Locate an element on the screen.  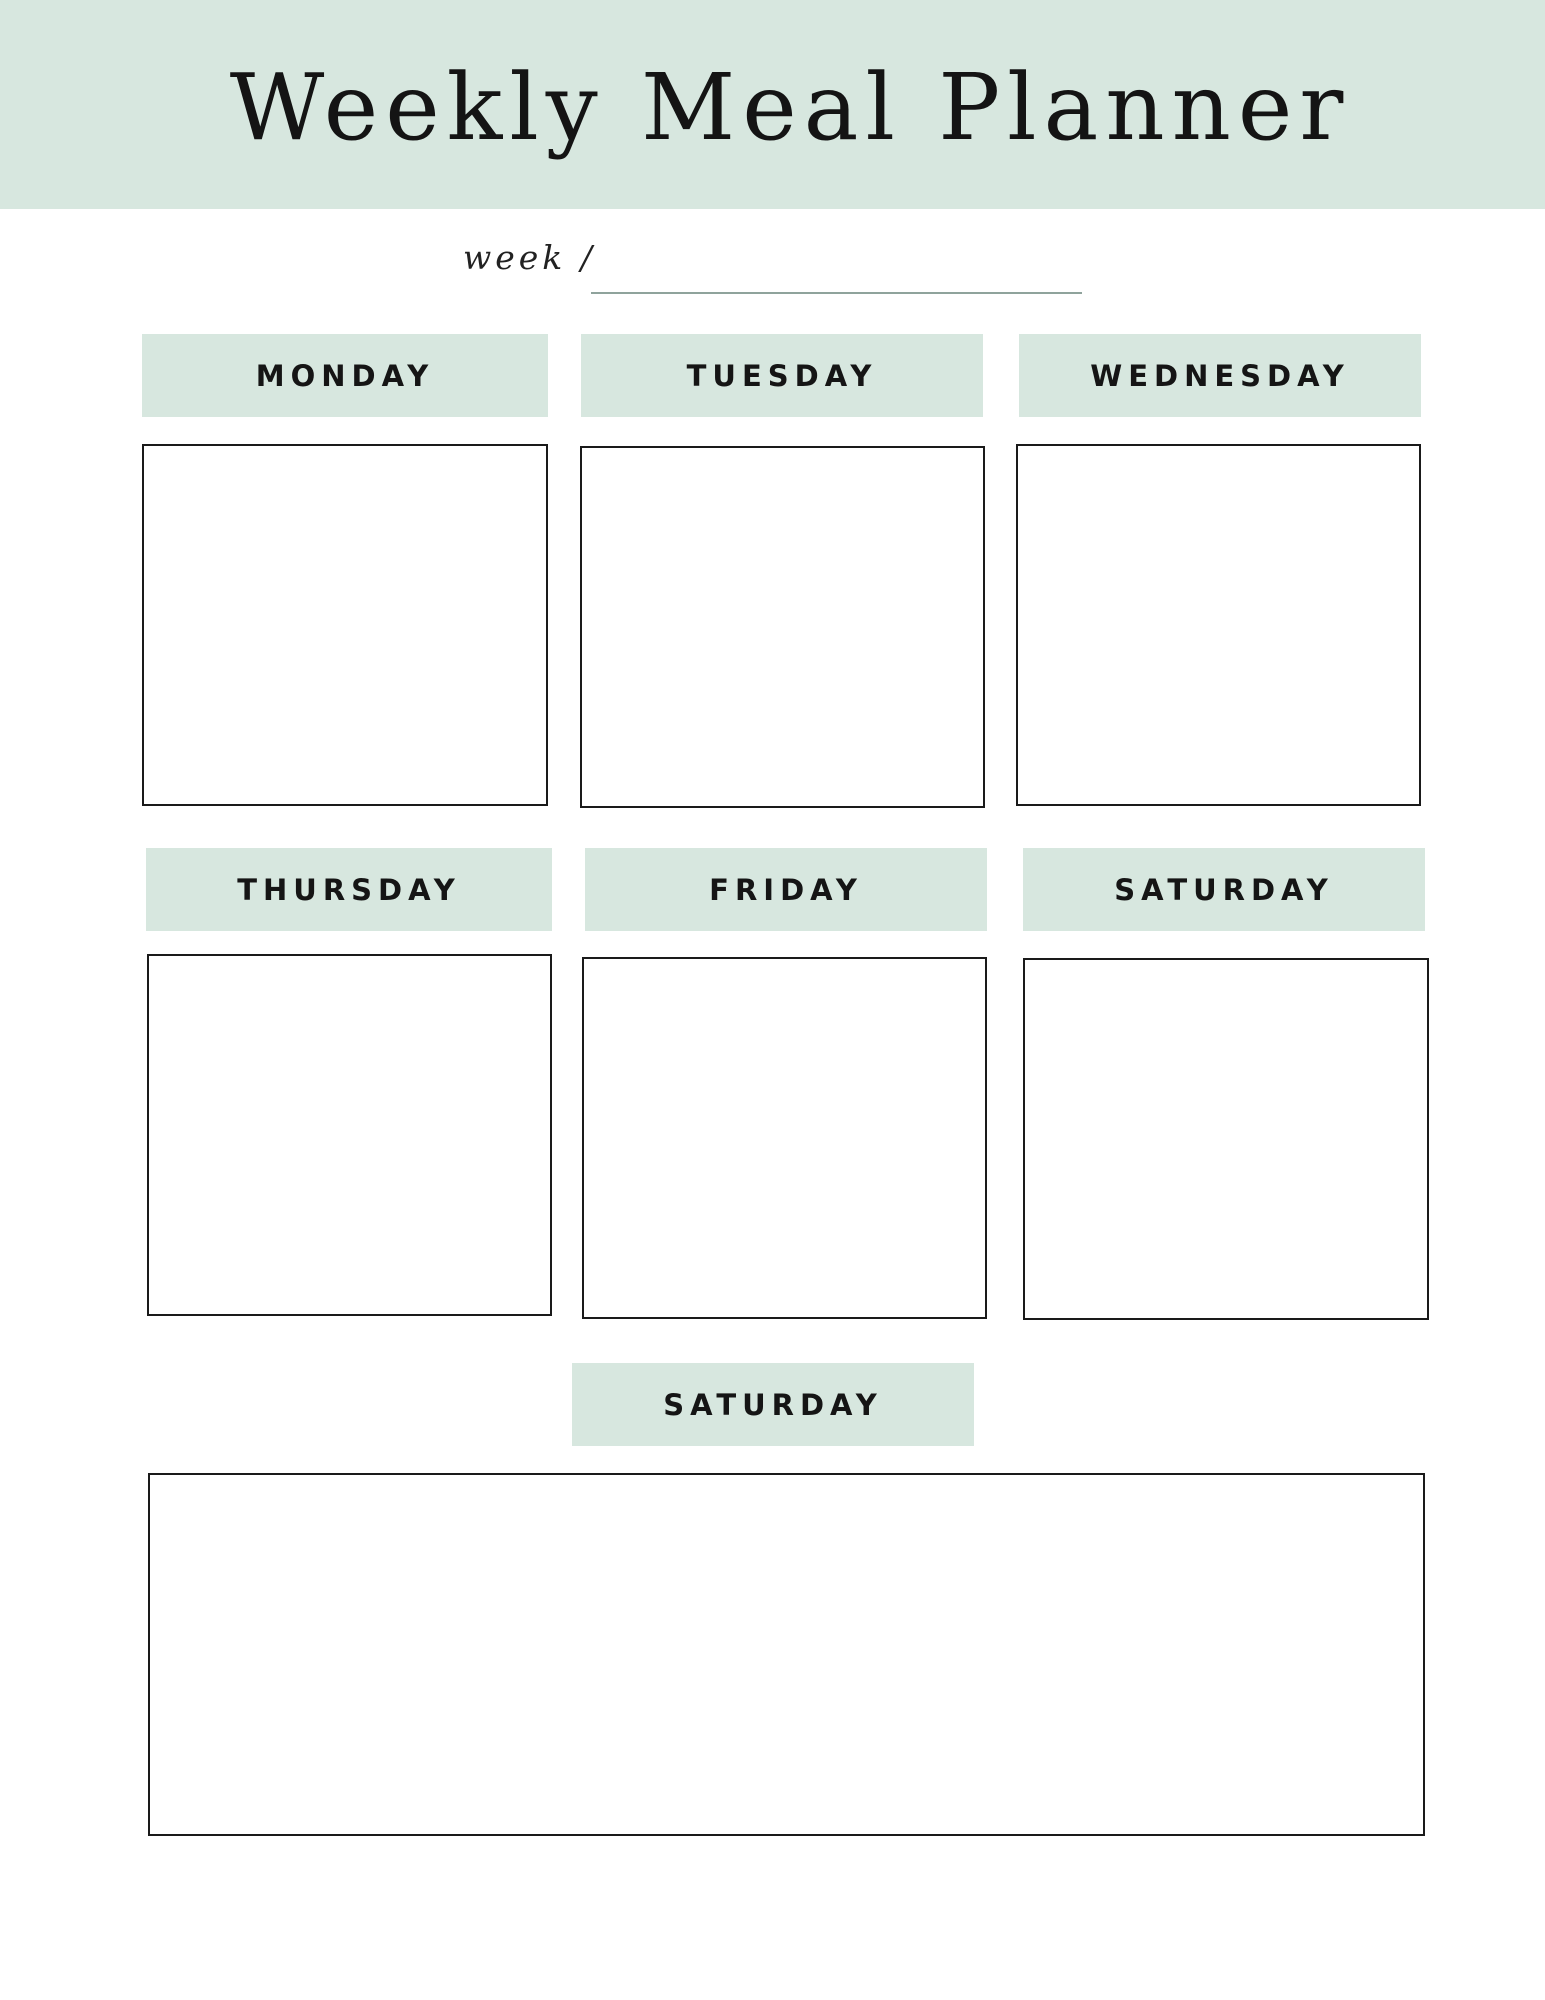
day-box-friday is located at coordinates (784, 1138).